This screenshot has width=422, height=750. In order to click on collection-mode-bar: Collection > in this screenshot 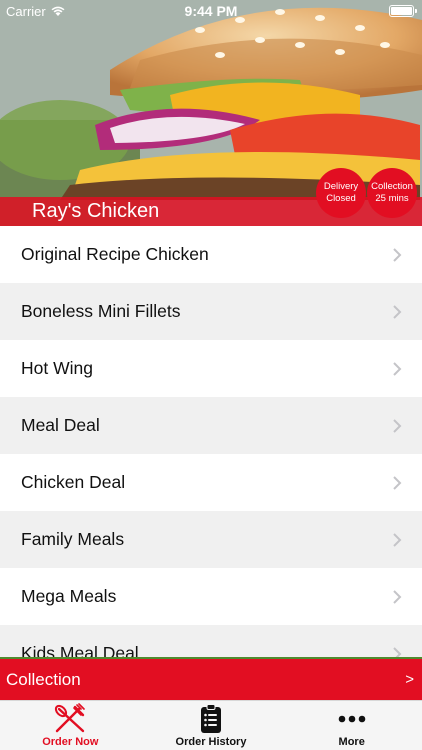, I will do `click(211, 678)`.